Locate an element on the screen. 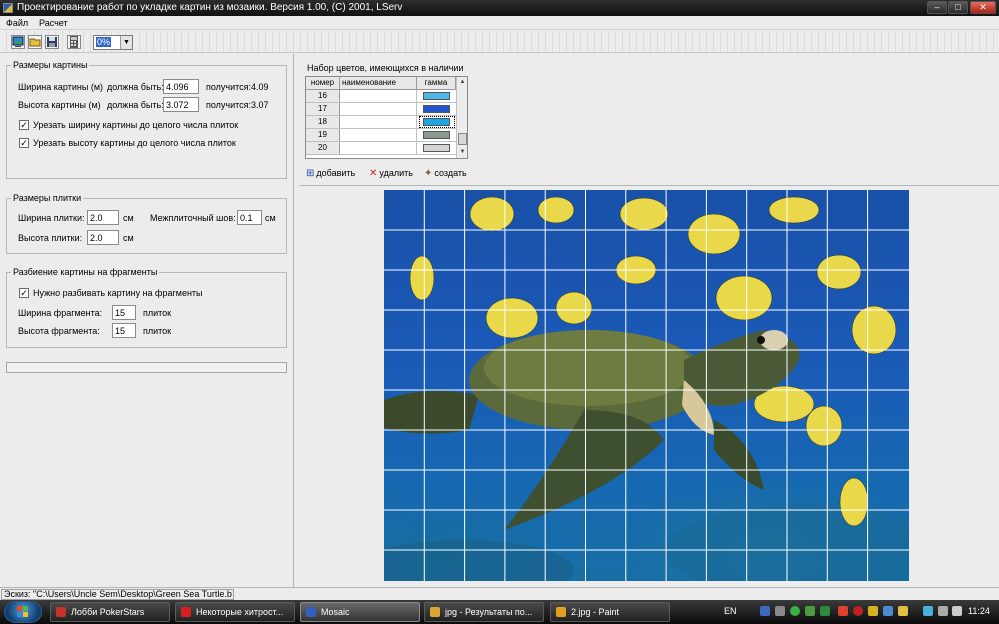  menu-calc: Расчет is located at coordinates (53, 23).